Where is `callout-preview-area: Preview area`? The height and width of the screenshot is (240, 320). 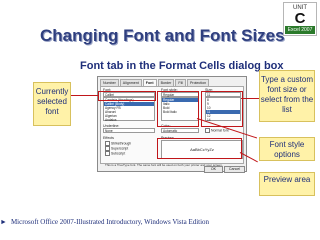
callout-preview-area: Preview area is located at coordinates (287, 184).